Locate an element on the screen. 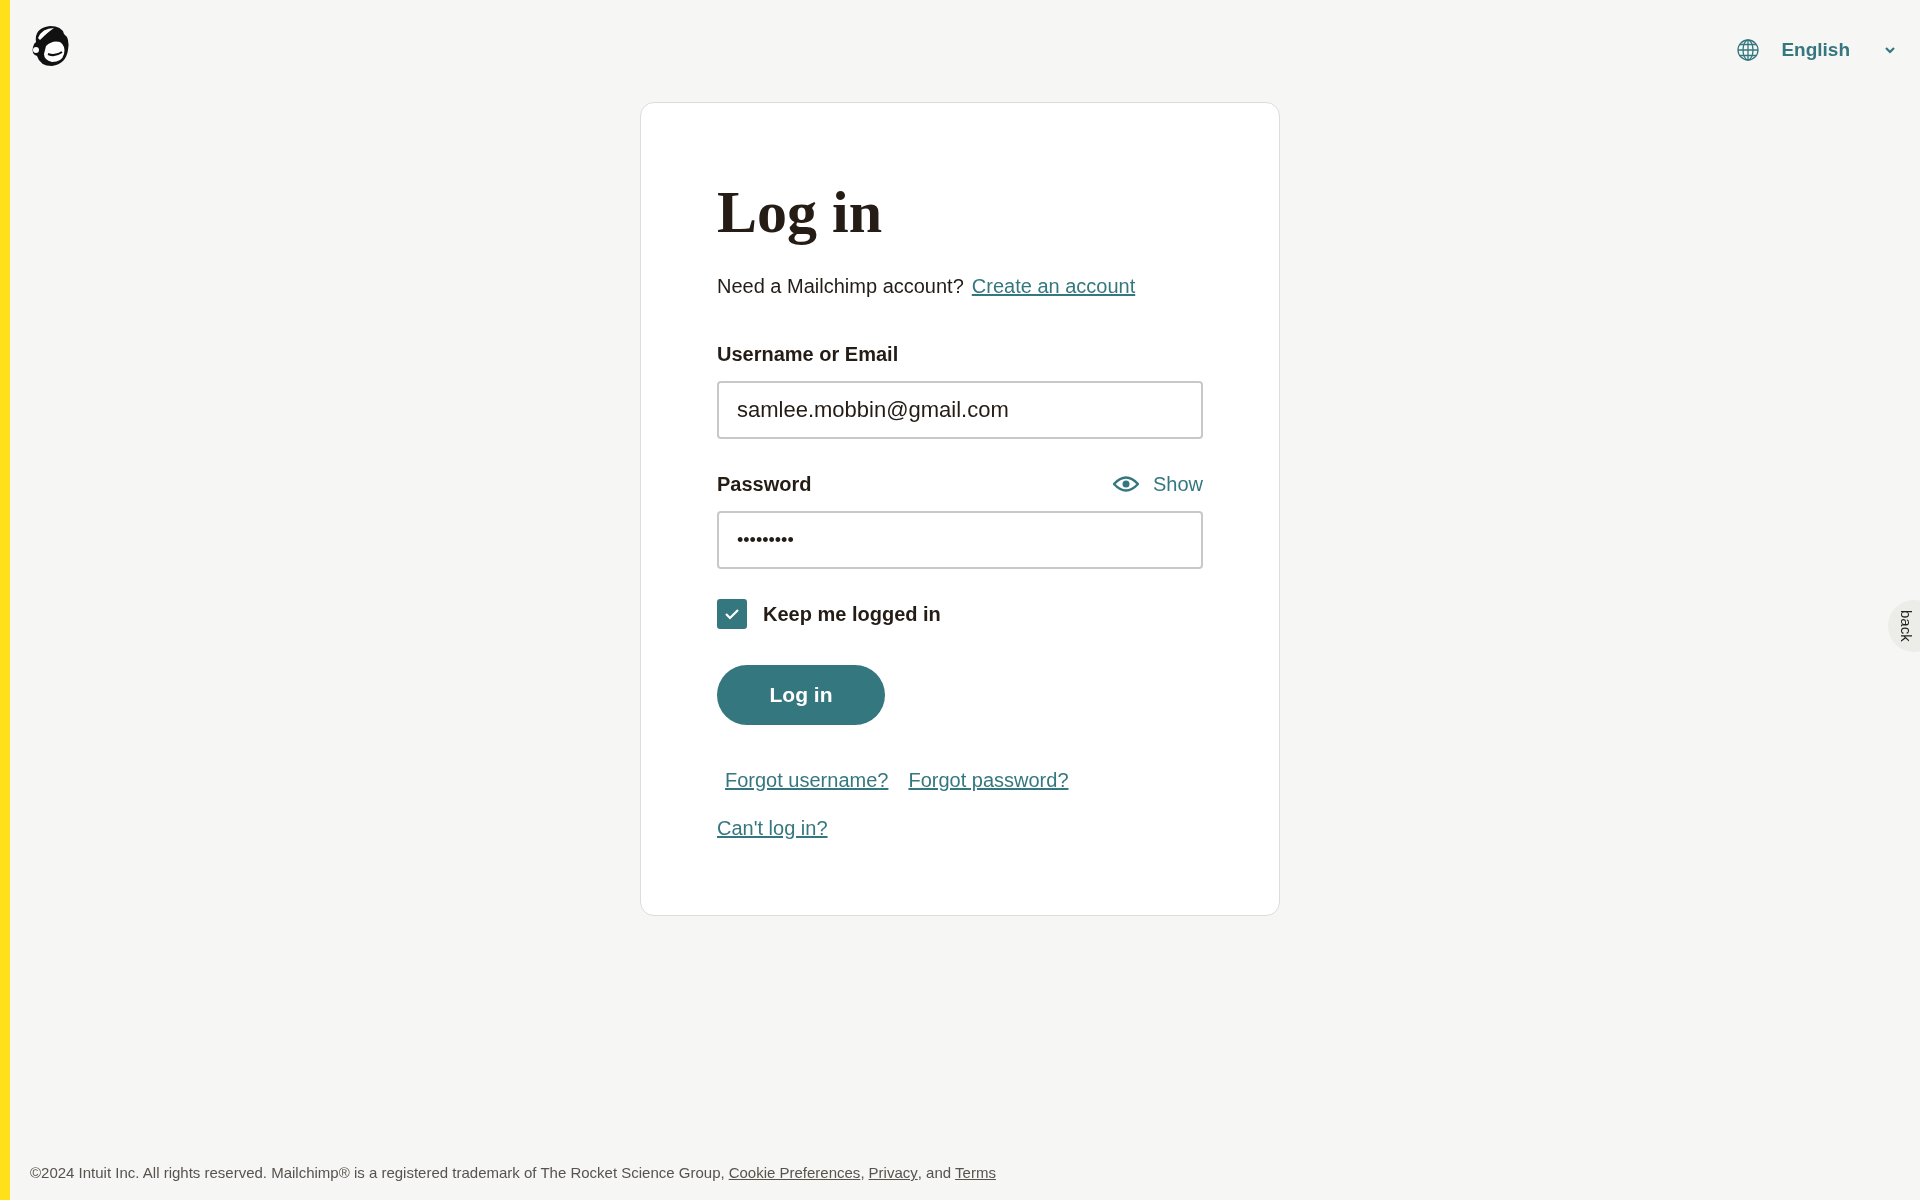 This screenshot has width=1920, height=1200. footer-text: ©2024 Intuit Inc. All rights reserved. Mailchimp® is a registered trademark of The Rocket Science Group, is located at coordinates (377, 1173).